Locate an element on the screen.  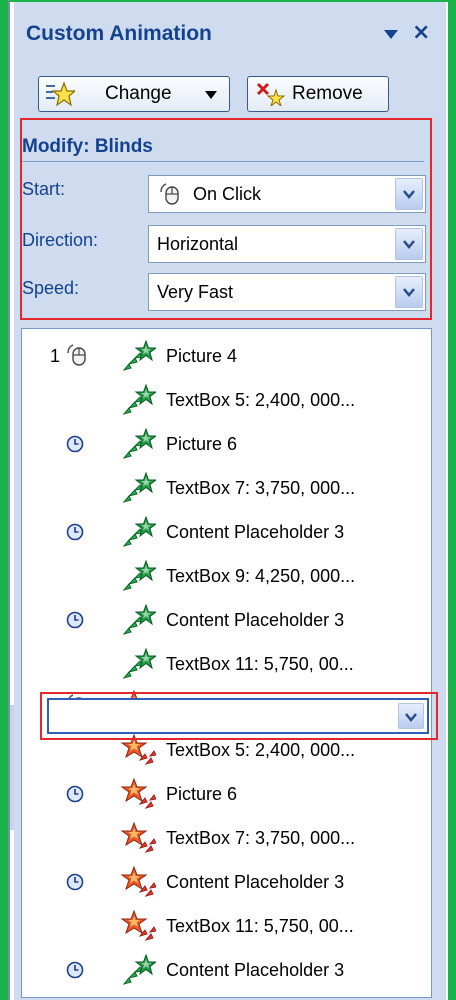
modify-heading: Modify: Blinds is located at coordinates (87, 146).